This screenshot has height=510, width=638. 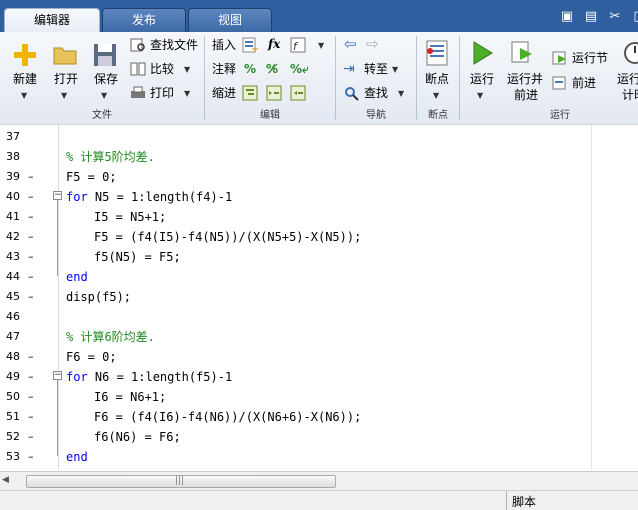 I want to click on code-line: 41– I5 = N5+1;, so click(x=319, y=217).